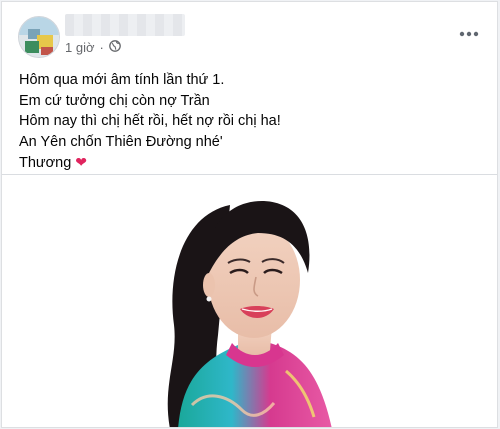 The image size is (500, 429). Describe the element at coordinates (121, 141) in the screenshot. I see `post-line-4: An Yên chốn Thiên Đường nhé'` at that location.